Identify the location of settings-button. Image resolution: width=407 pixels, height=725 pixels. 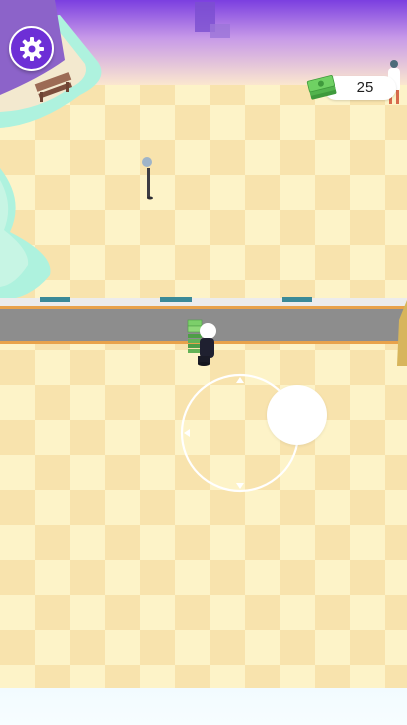
(31, 48).